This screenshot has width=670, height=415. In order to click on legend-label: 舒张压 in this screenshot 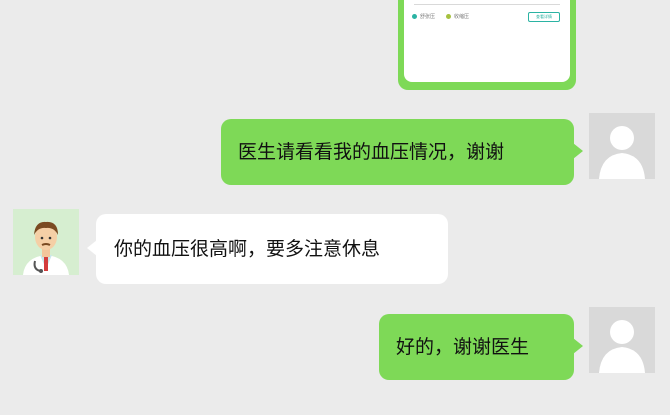, I will do `click(428, 17)`.